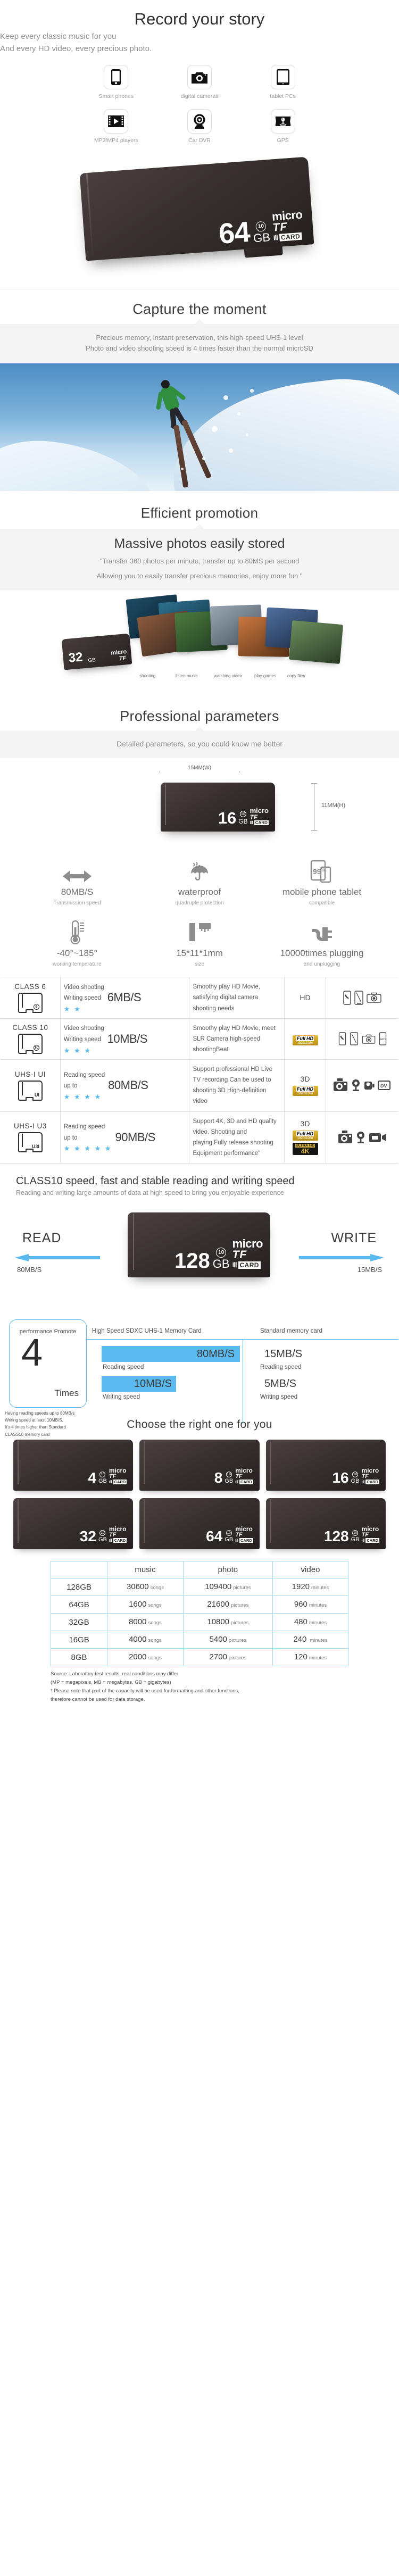 The height and width of the screenshot is (2576, 399). I want to click on card-capacity: 16, so click(228, 818).